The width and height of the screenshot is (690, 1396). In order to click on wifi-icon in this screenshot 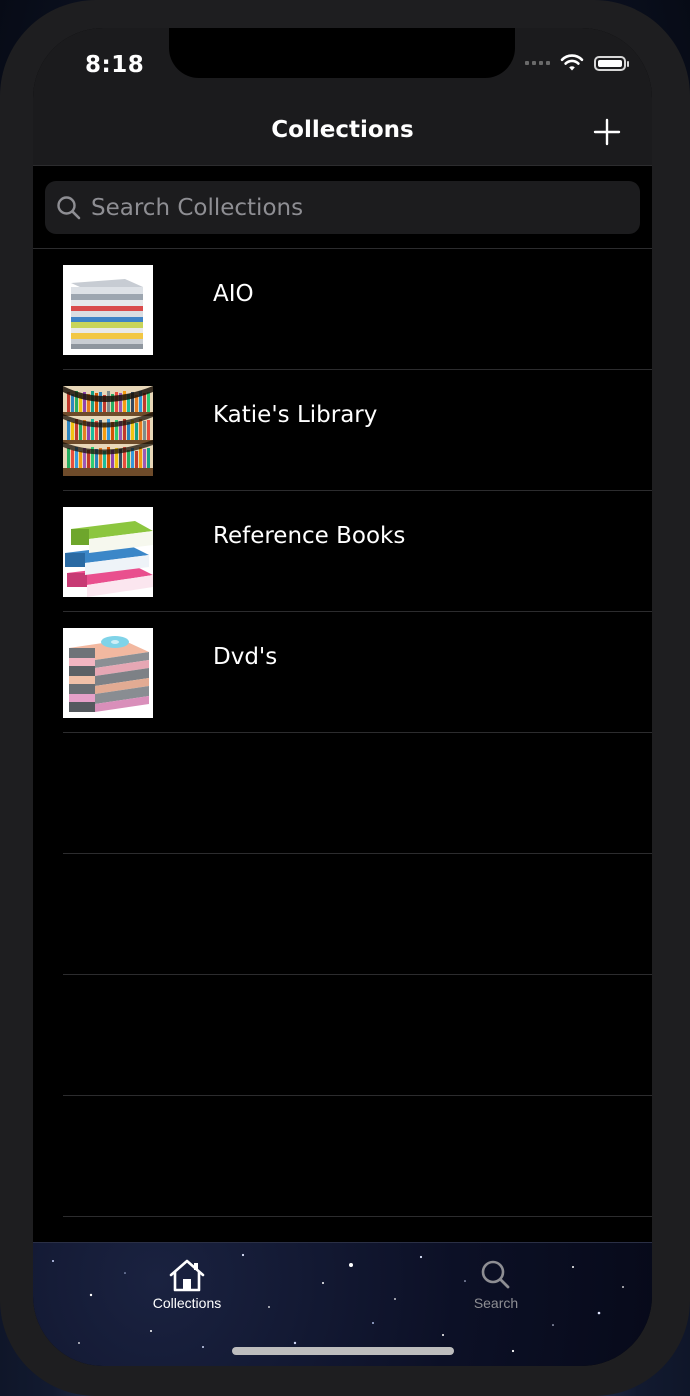, I will do `click(572, 62)`.